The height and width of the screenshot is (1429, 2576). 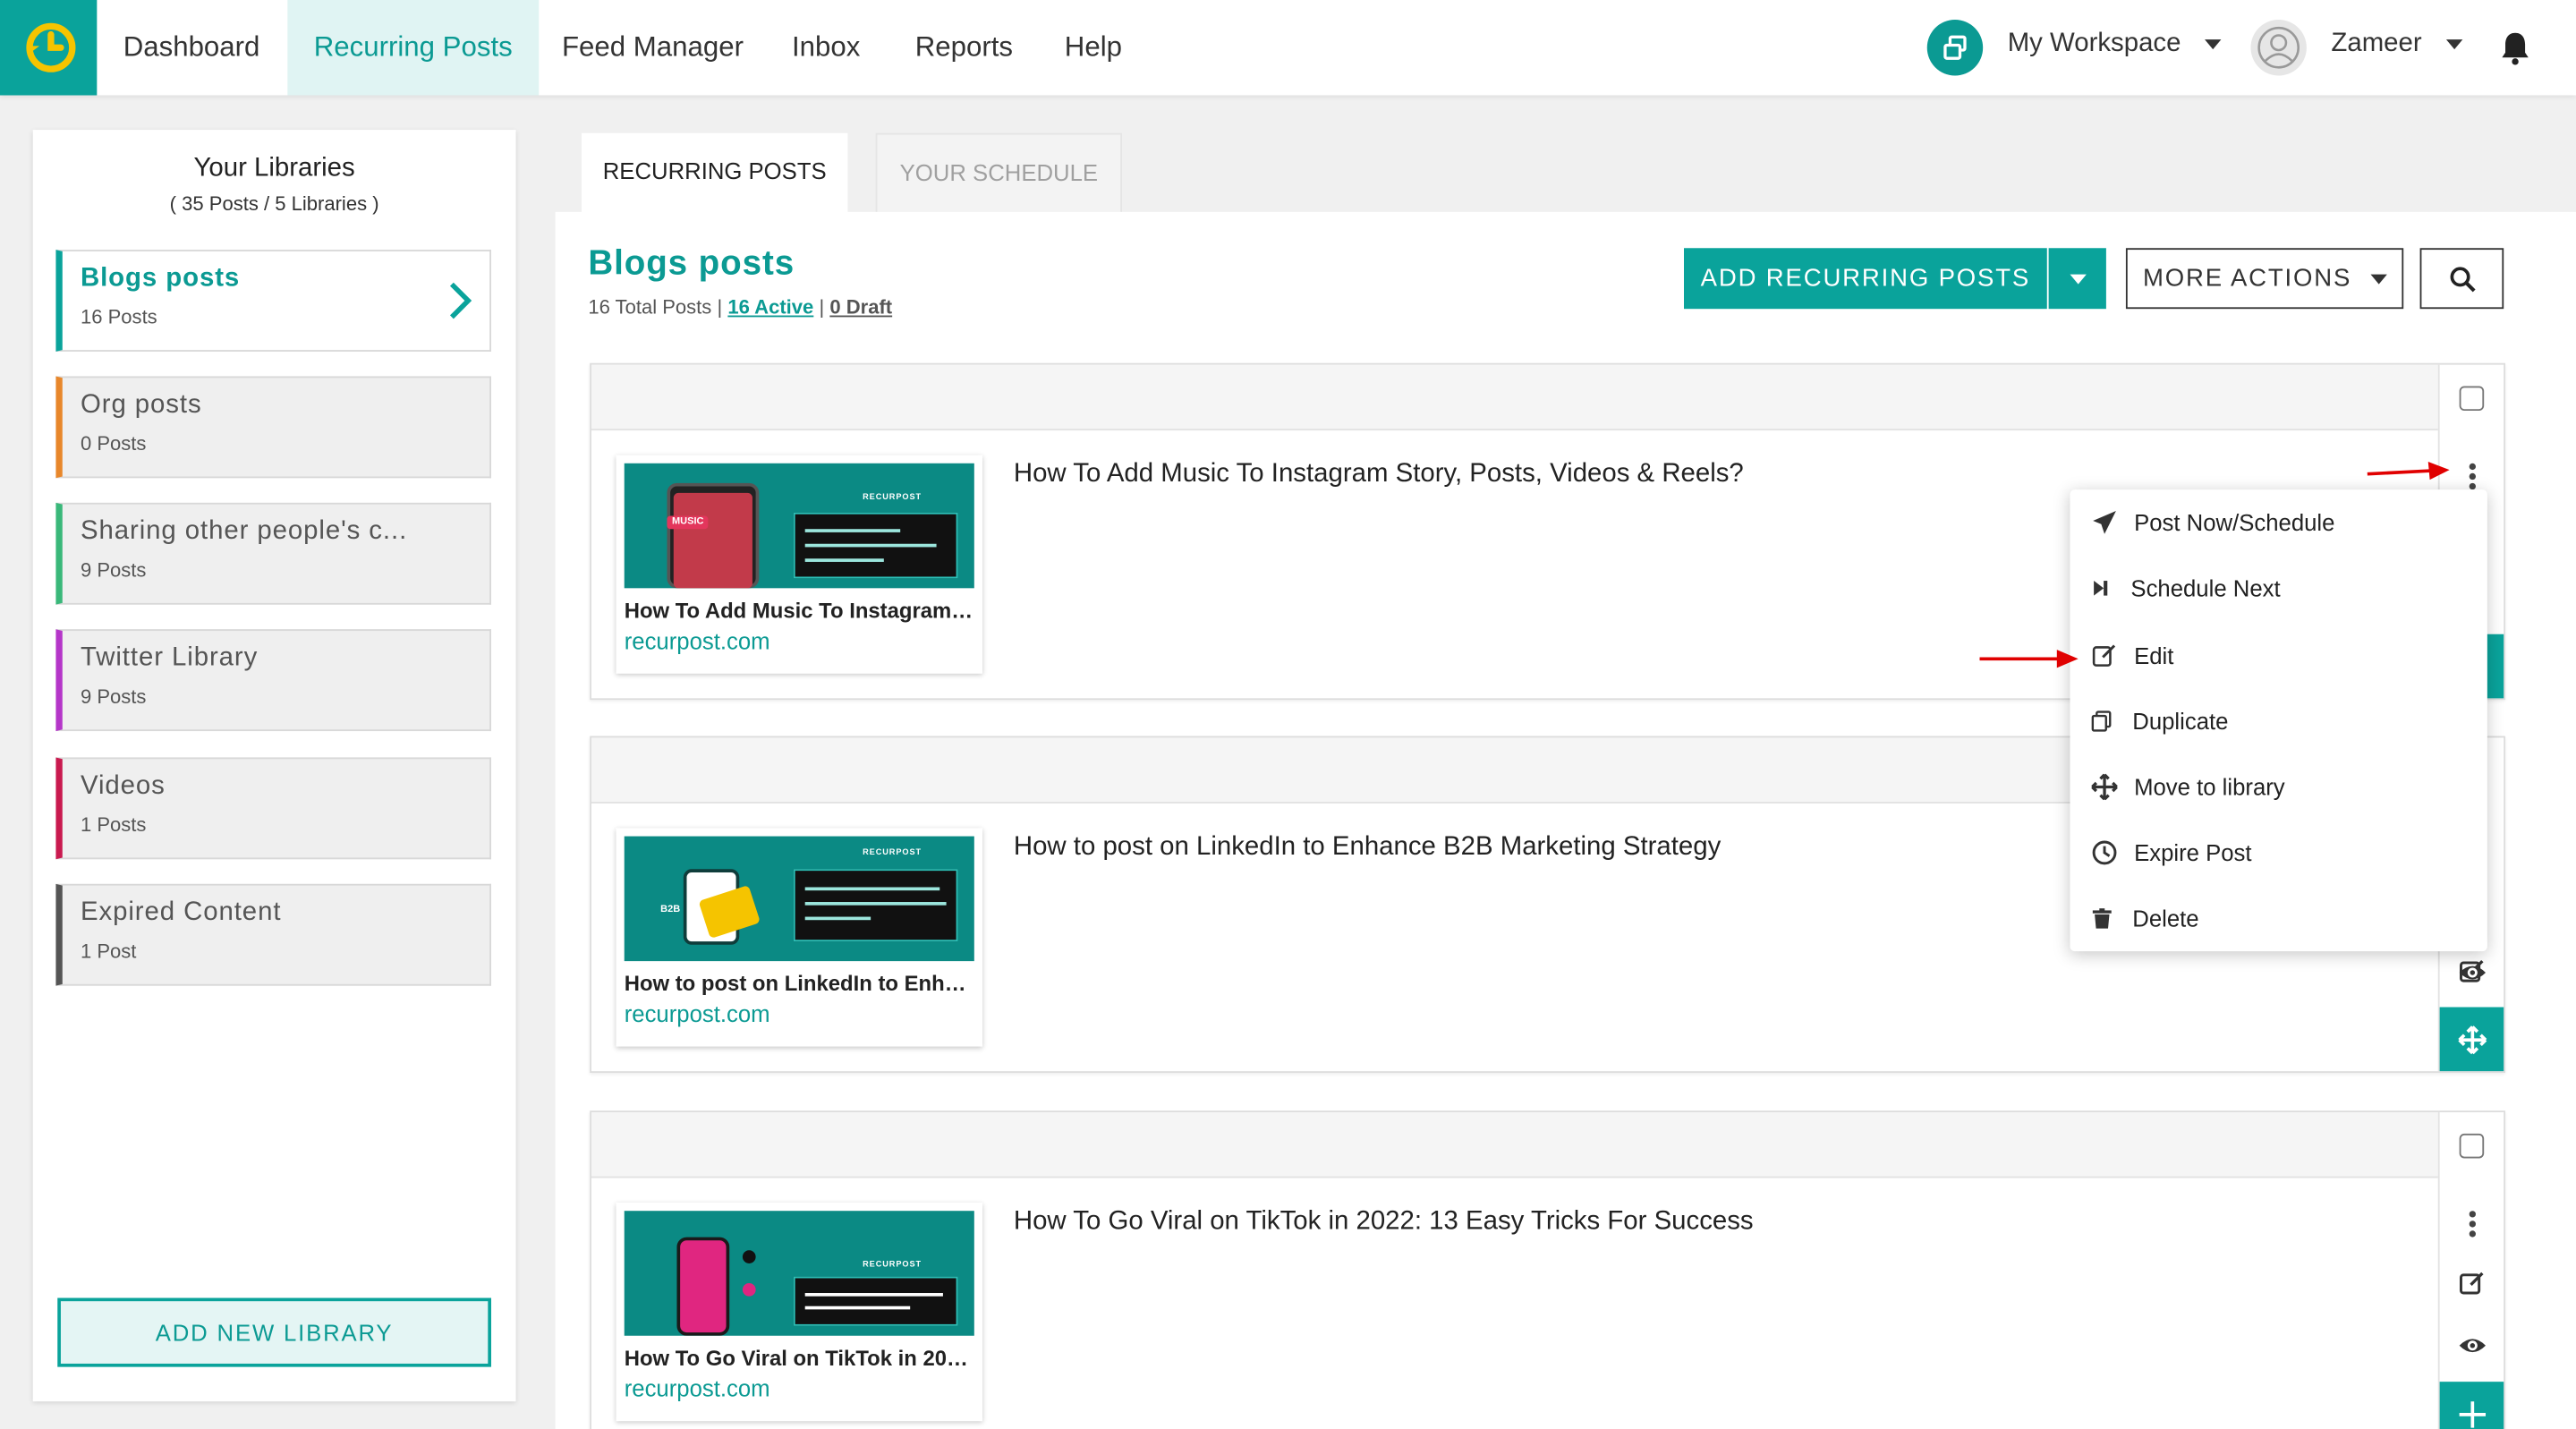 I want to click on search-button, so click(x=2461, y=279).